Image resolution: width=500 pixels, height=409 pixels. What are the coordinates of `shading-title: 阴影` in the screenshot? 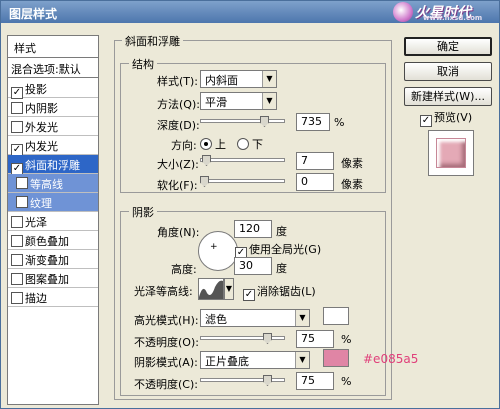 It's located at (143, 212).